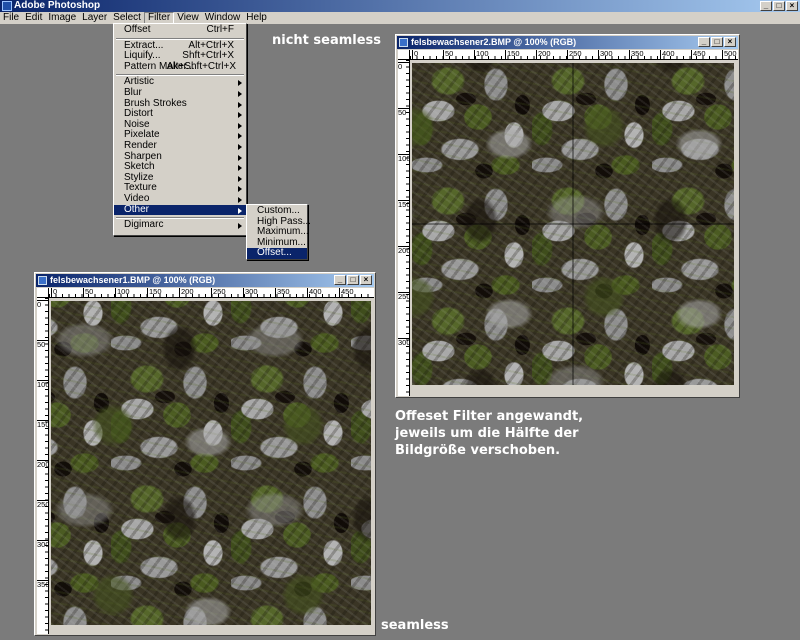 This screenshot has height=640, width=800. I want to click on menu-item-digimarc: Digimarc, so click(180, 225).